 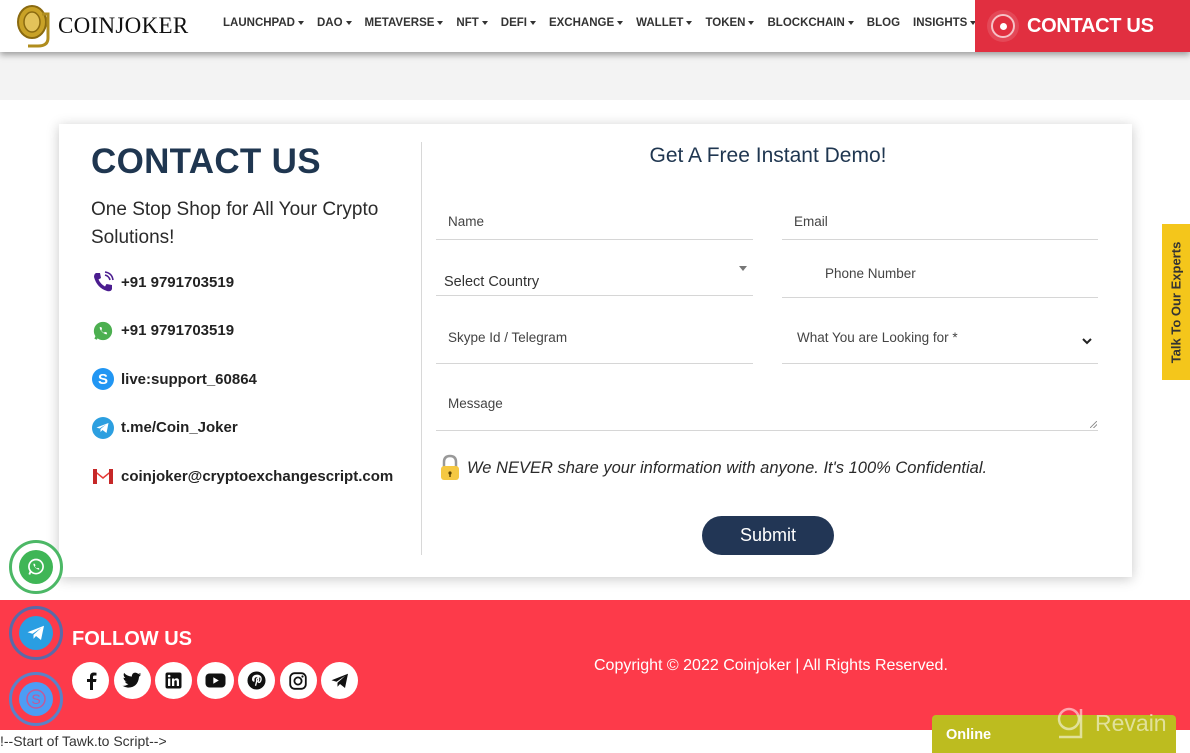 I want to click on header-contact-button: CONTACT US, so click(x=1082, y=26).